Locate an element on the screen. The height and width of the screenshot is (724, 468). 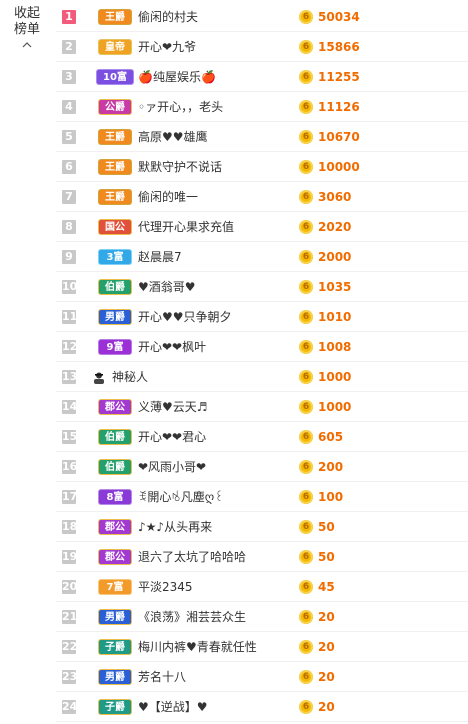
rank-row: 2 皇帝 开心❤九爷 6 15866 is located at coordinates (262, 47).